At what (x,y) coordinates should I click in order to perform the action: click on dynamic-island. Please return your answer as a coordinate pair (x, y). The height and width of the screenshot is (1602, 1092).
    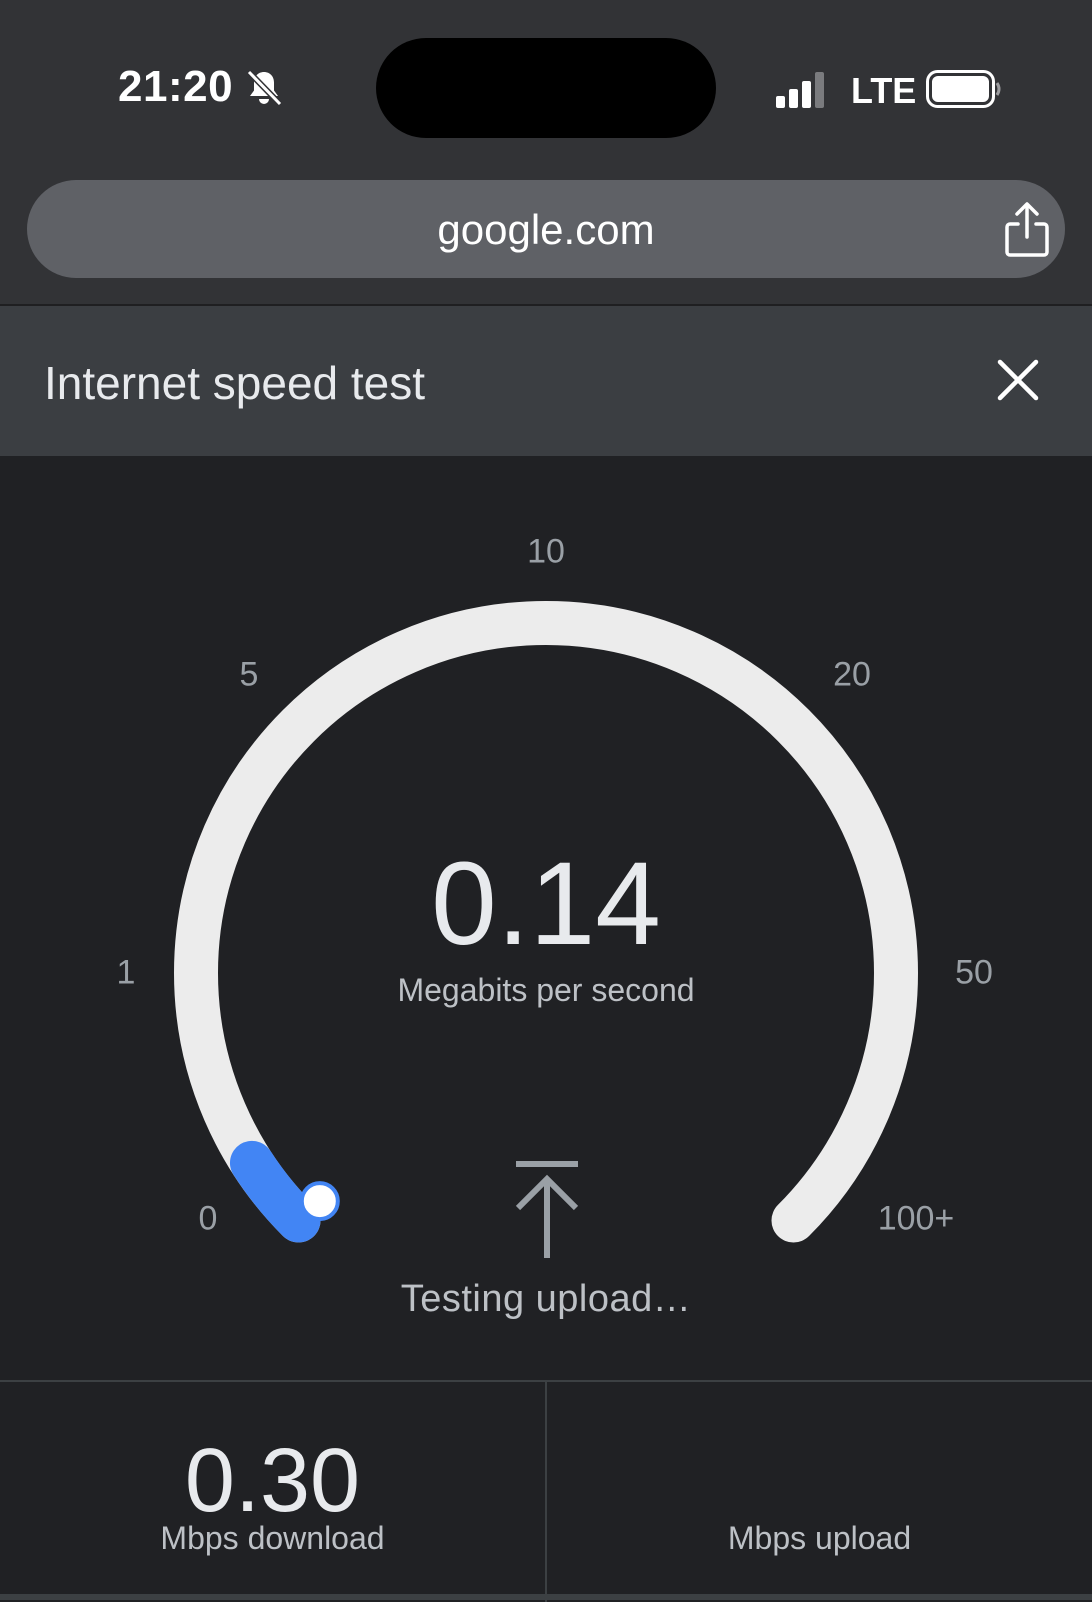
    Looking at the image, I should click on (546, 88).